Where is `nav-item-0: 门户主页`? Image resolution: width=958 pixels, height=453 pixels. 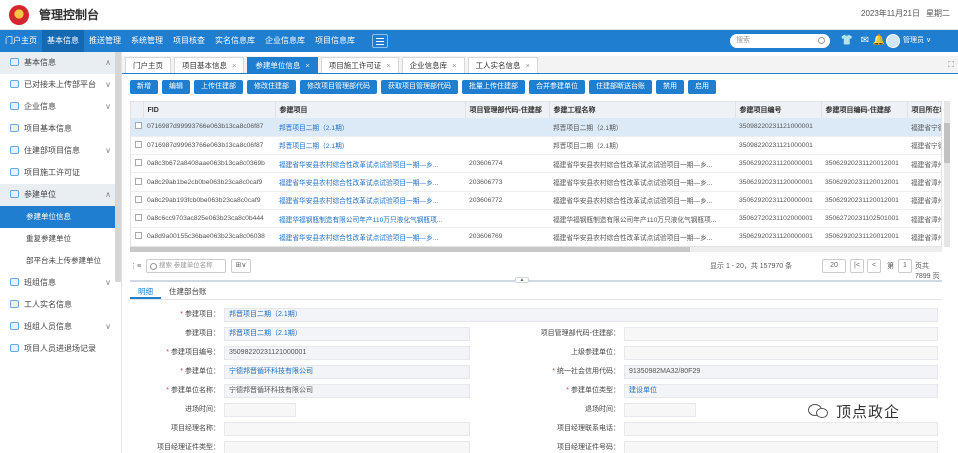
nav-item-0: 门户主页 is located at coordinates (21, 41).